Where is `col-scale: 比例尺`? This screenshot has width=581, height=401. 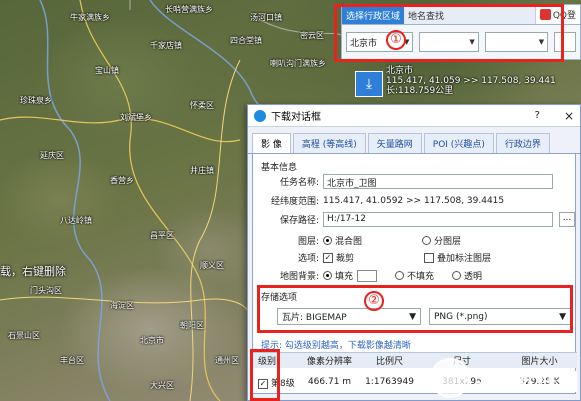
col-scale: 比例尺 is located at coordinates (389, 362).